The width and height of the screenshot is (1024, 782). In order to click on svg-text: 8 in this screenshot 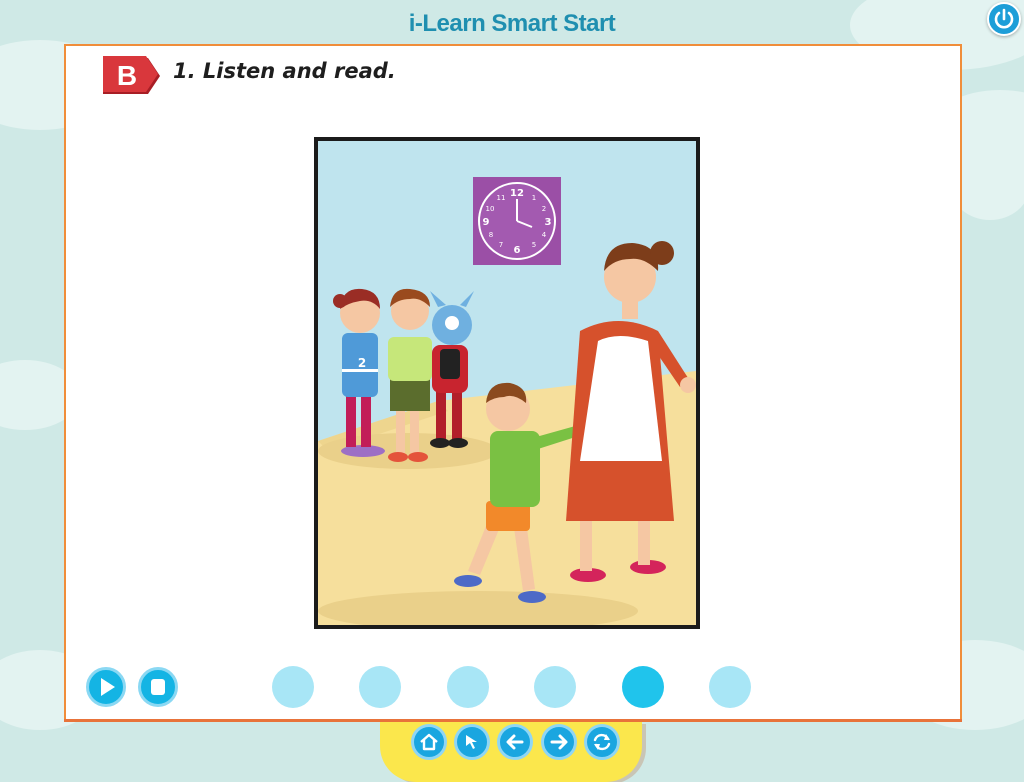, I will do `click(491, 235)`.